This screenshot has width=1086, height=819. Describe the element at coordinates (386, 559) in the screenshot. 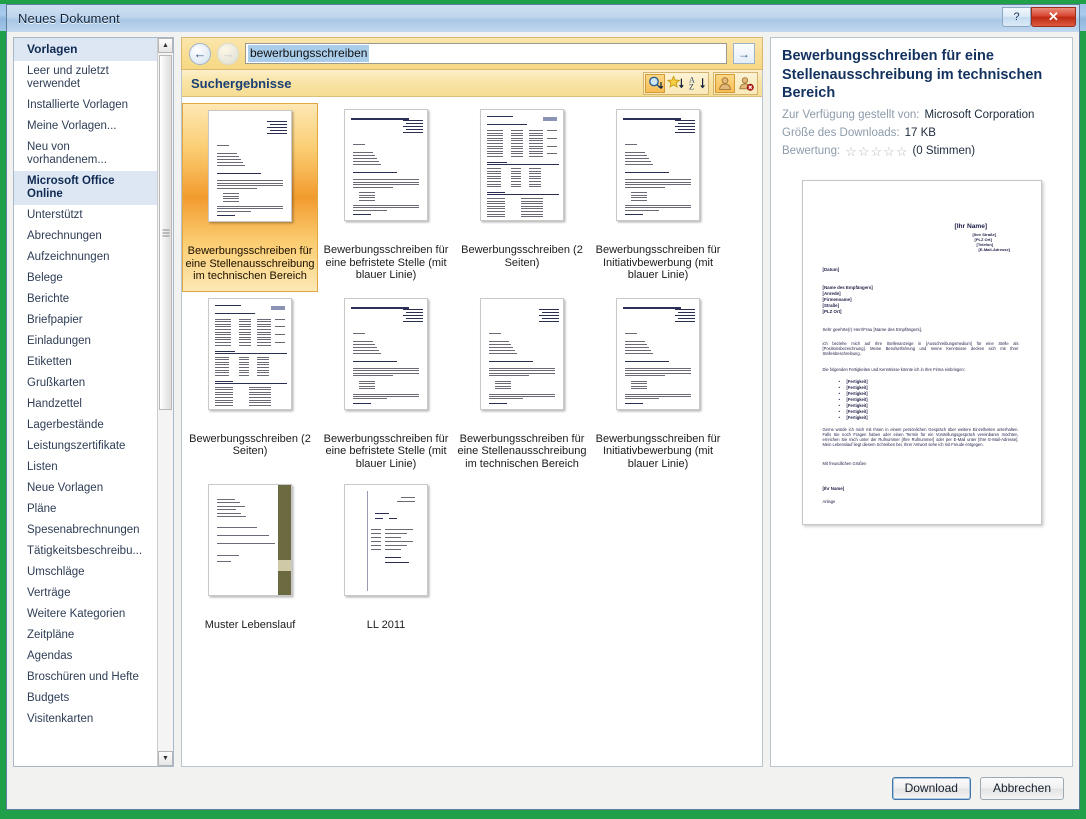

I see `template-tile: LL 2011` at that location.